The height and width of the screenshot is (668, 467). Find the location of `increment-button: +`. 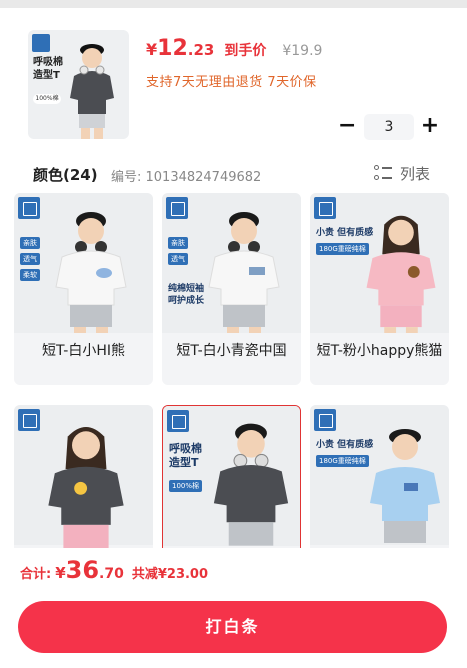

increment-button: + is located at coordinates (430, 126).